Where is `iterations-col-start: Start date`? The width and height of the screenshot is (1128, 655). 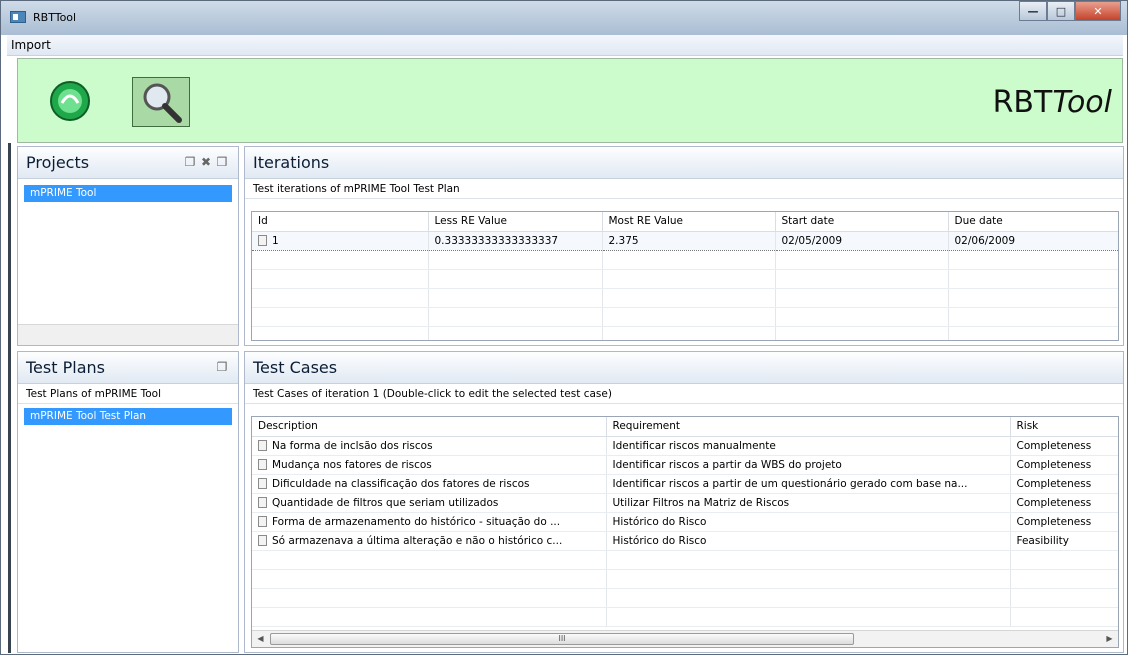 iterations-col-start: Start date is located at coordinates (862, 222).